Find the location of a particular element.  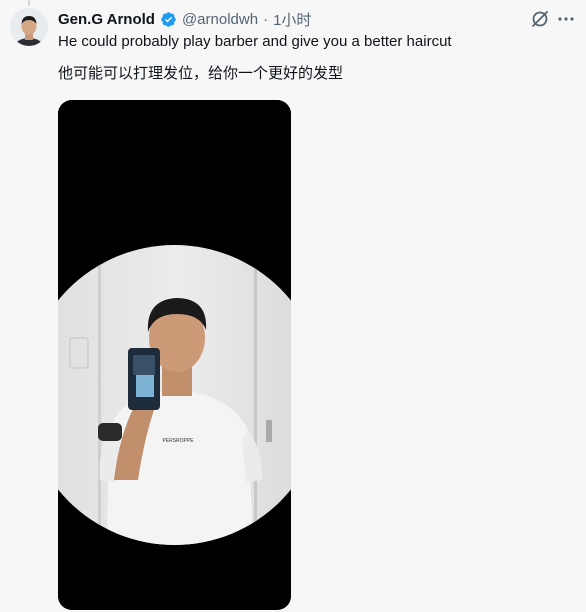

post-time: 1小时 is located at coordinates (292, 19).